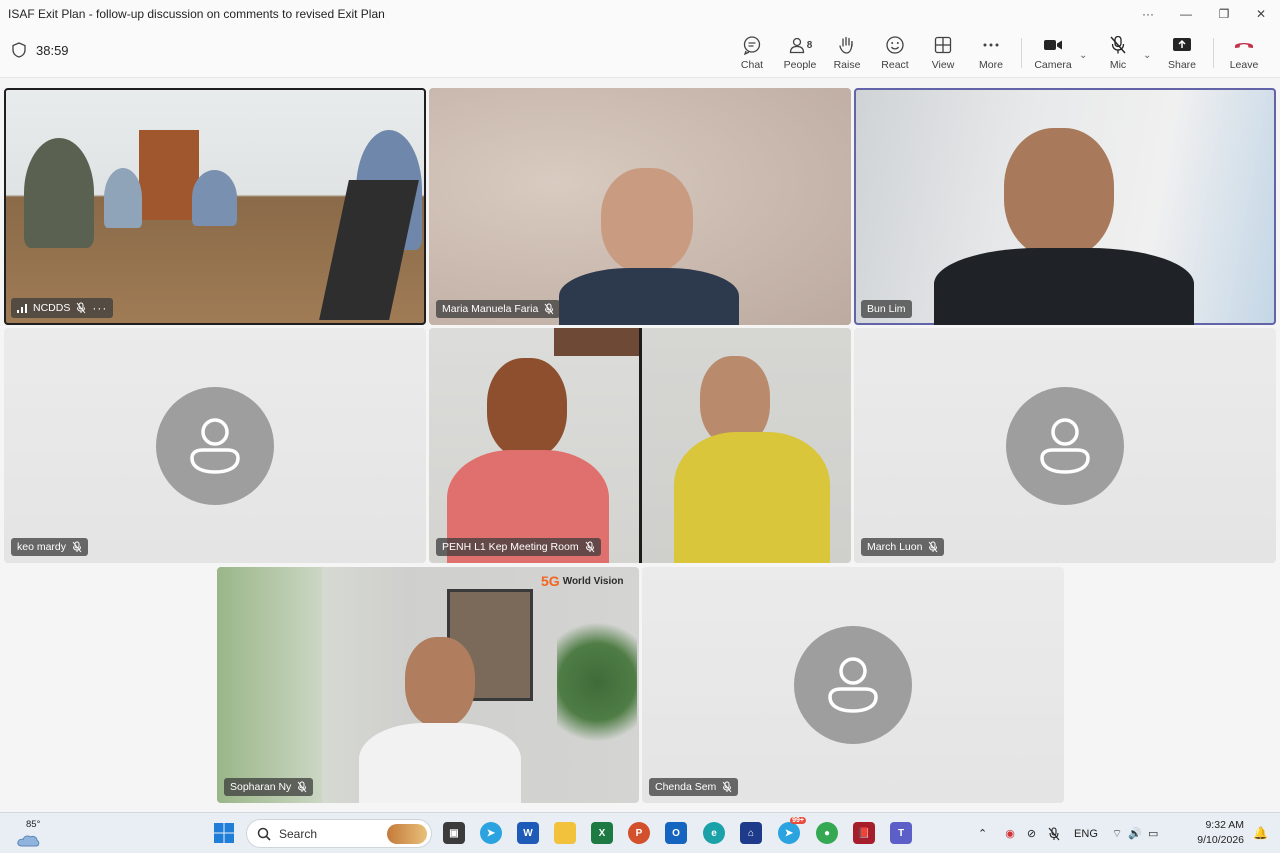 The width and height of the screenshot is (1280, 853). Describe the element at coordinates (895, 65) in the screenshot. I see `react-label: React` at that location.